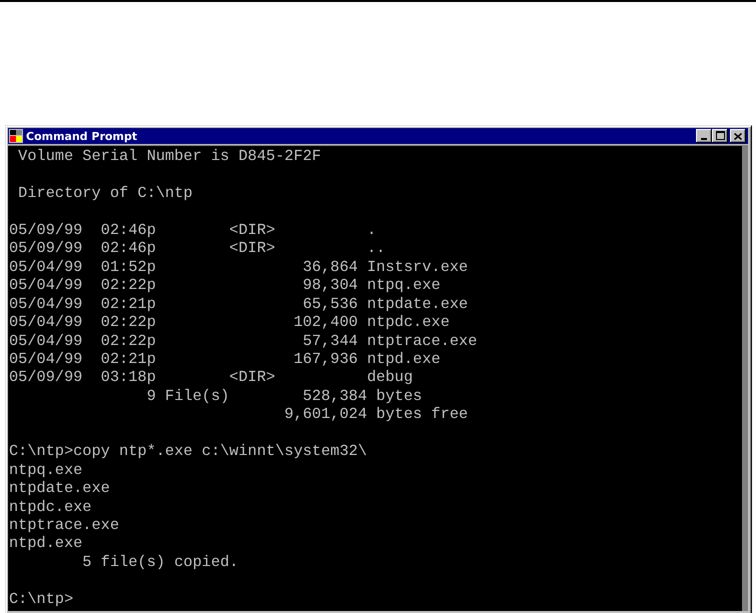  What do you see at coordinates (238, 304) in the screenshot?
I see `console-line: 05/04/99 02:21p 65,536 ntpdate.exe` at bounding box center [238, 304].